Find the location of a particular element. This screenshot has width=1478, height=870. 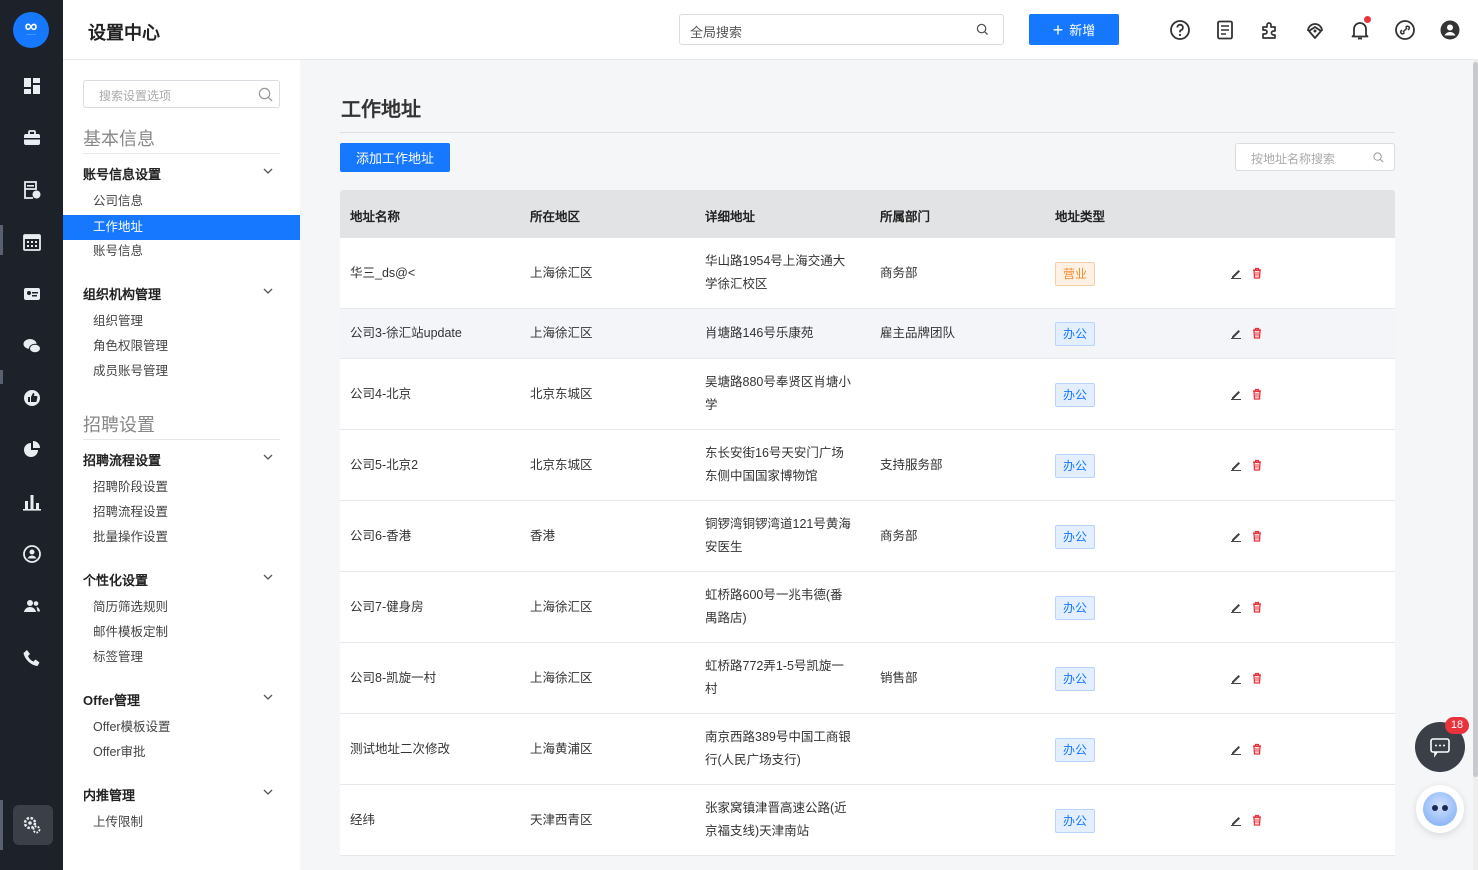

cell-address-name: 公司8-凯旋一村 is located at coordinates (393, 678).